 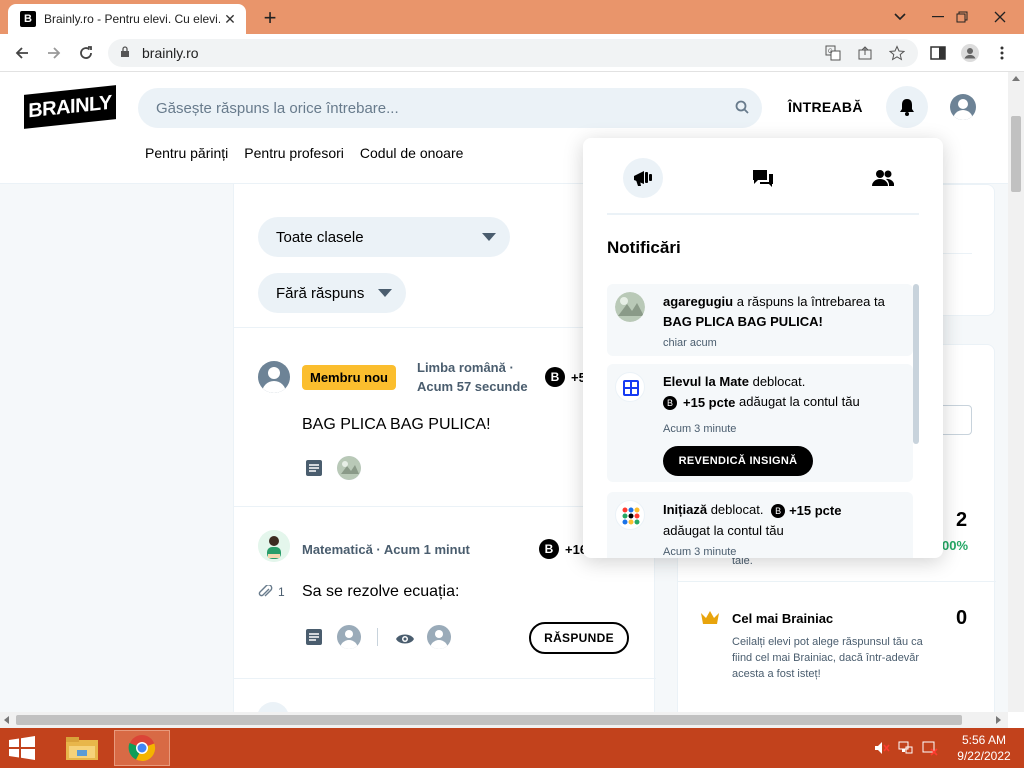 I want to click on notification-points: +15 pcte, so click(x=709, y=402).